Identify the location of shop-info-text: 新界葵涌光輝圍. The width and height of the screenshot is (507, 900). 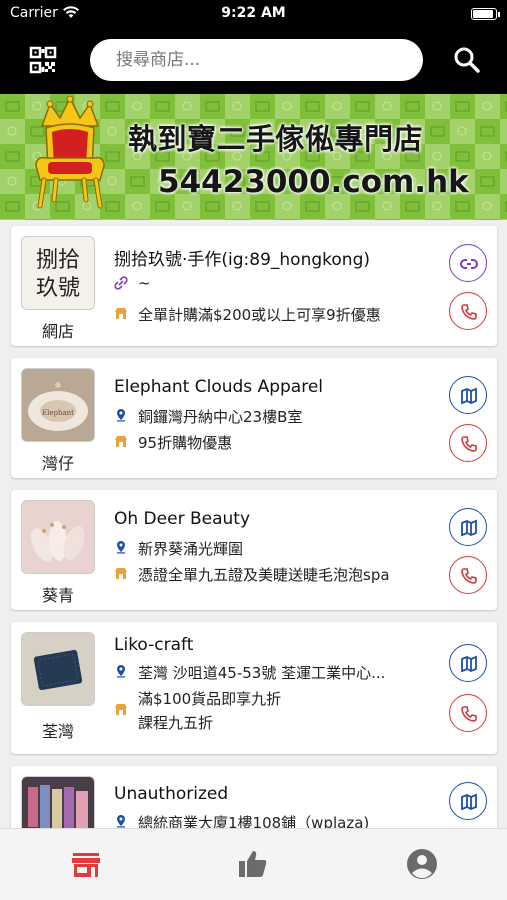
(191, 549).